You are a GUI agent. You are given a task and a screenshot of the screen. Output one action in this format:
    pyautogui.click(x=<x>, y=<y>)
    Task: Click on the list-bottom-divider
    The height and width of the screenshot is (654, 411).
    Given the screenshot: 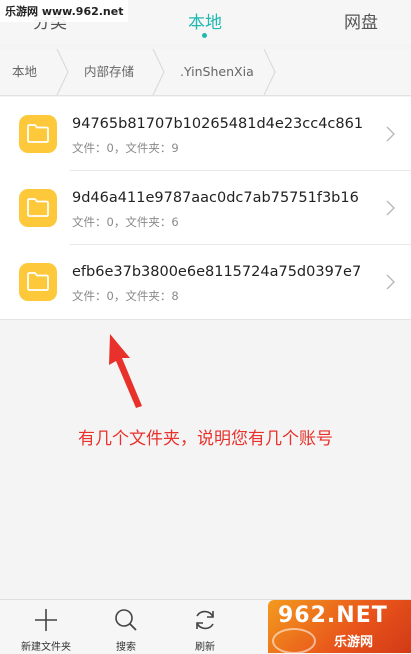 What is the action you would take?
    pyautogui.click(x=205, y=319)
    